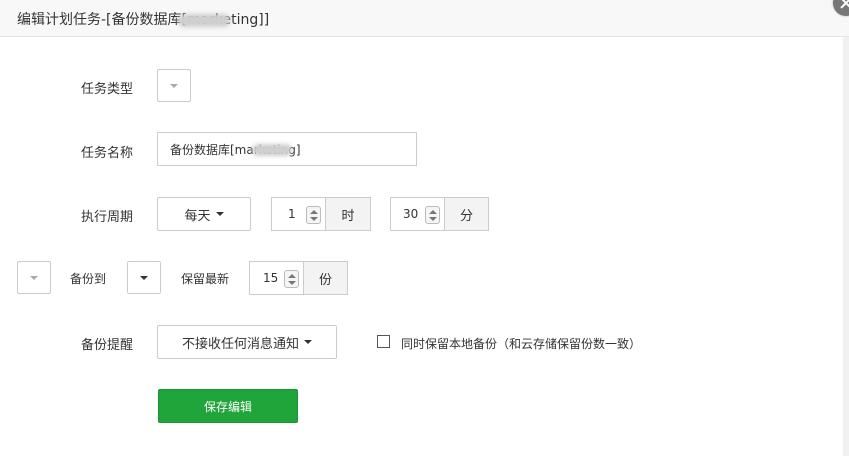 Image resolution: width=849 pixels, height=456 pixels. Describe the element at coordinates (107, 217) in the screenshot. I see `period-label: 执行周期` at that location.